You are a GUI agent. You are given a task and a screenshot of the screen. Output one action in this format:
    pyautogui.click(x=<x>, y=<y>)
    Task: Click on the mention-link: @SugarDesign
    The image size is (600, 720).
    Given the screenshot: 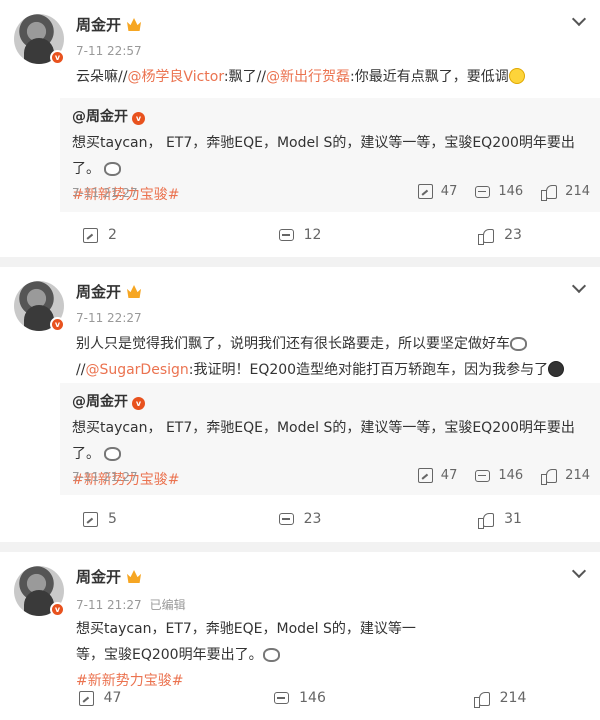 What is the action you would take?
    pyautogui.click(x=136, y=370)
    